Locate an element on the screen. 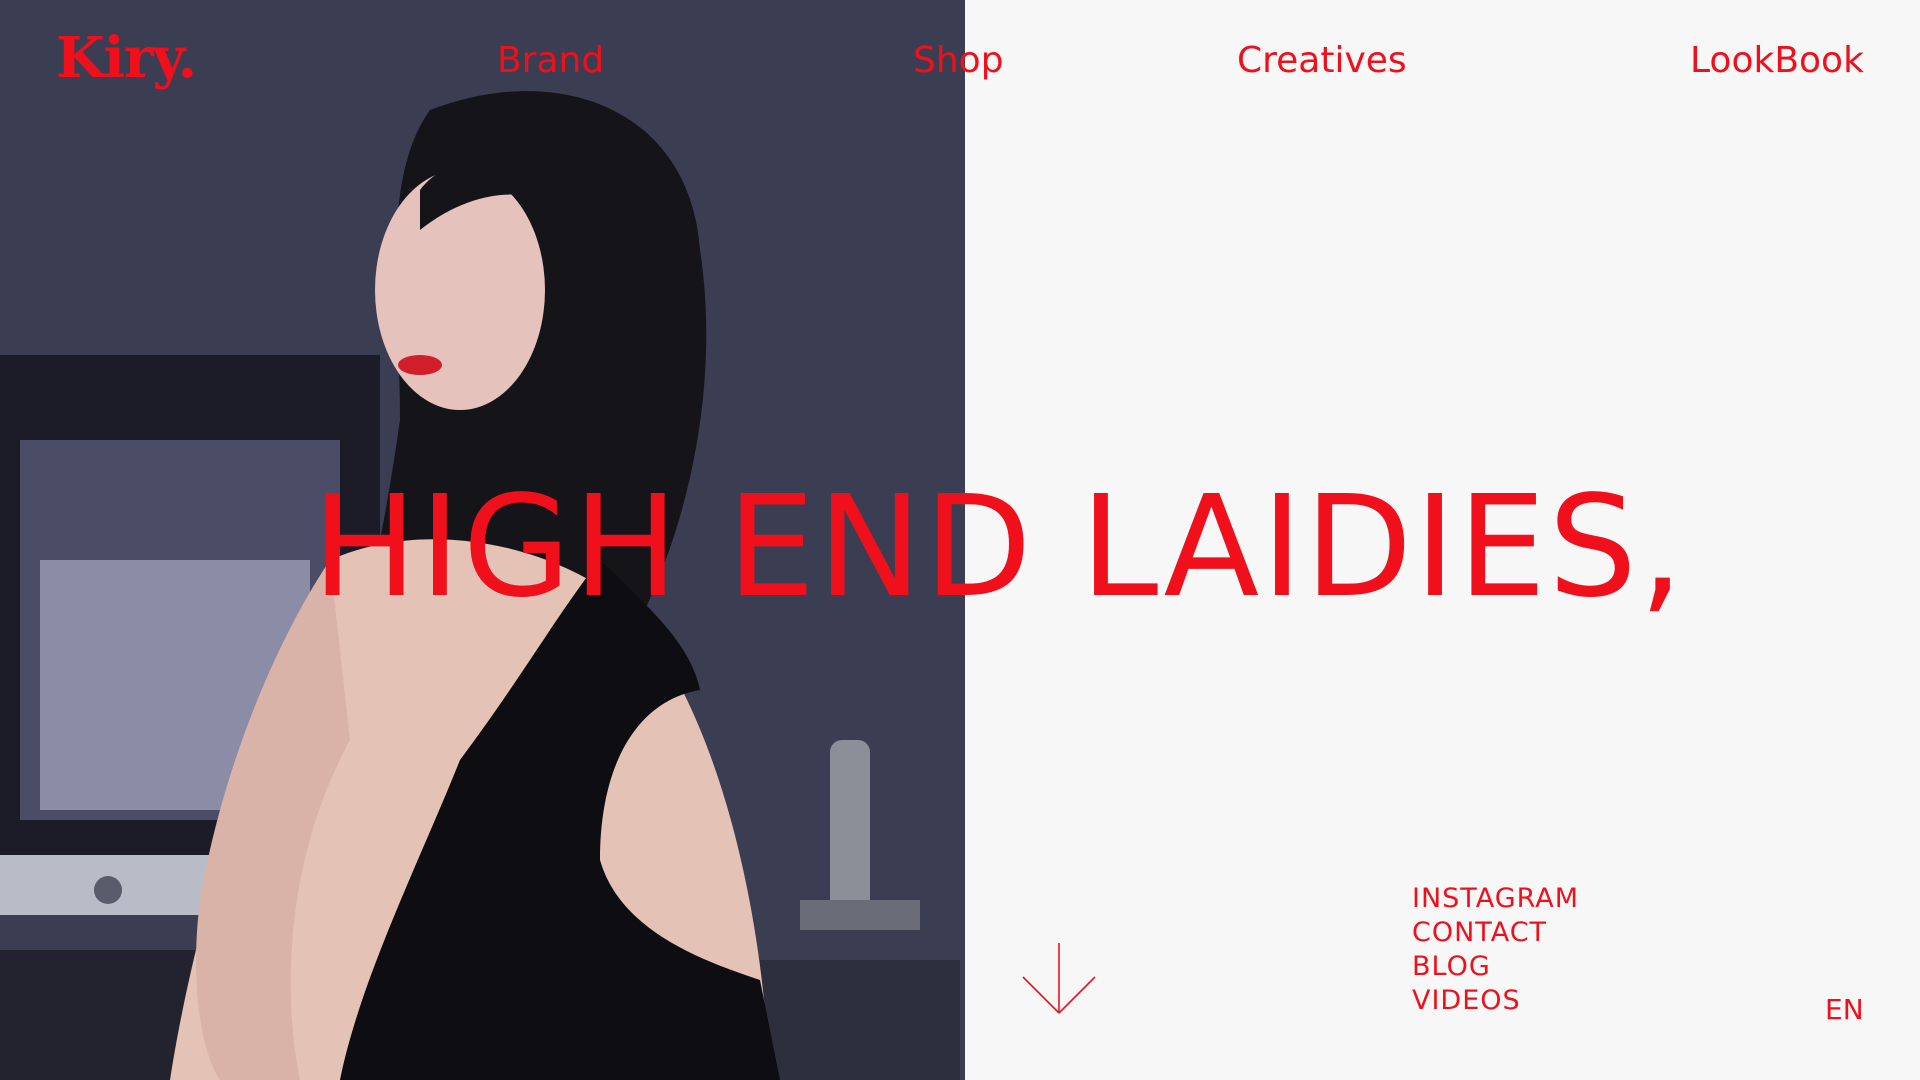 This screenshot has height=1080, width=1920. nav-creatives: Creatives is located at coordinates (1322, 61).